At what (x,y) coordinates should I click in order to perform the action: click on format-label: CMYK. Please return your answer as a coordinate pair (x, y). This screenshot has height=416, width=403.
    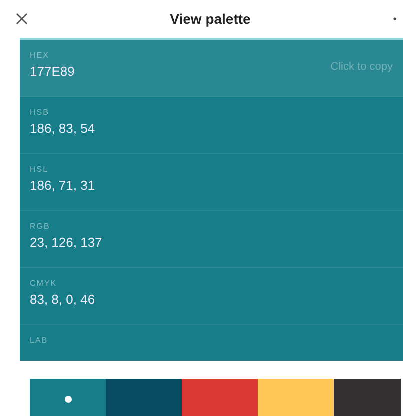
    Looking at the image, I should click on (44, 284).